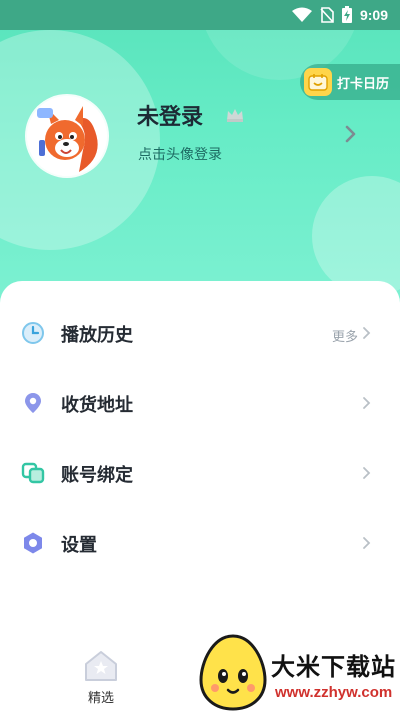 This screenshot has width=400, height=711. I want to click on location-pin-icon, so click(33, 403).